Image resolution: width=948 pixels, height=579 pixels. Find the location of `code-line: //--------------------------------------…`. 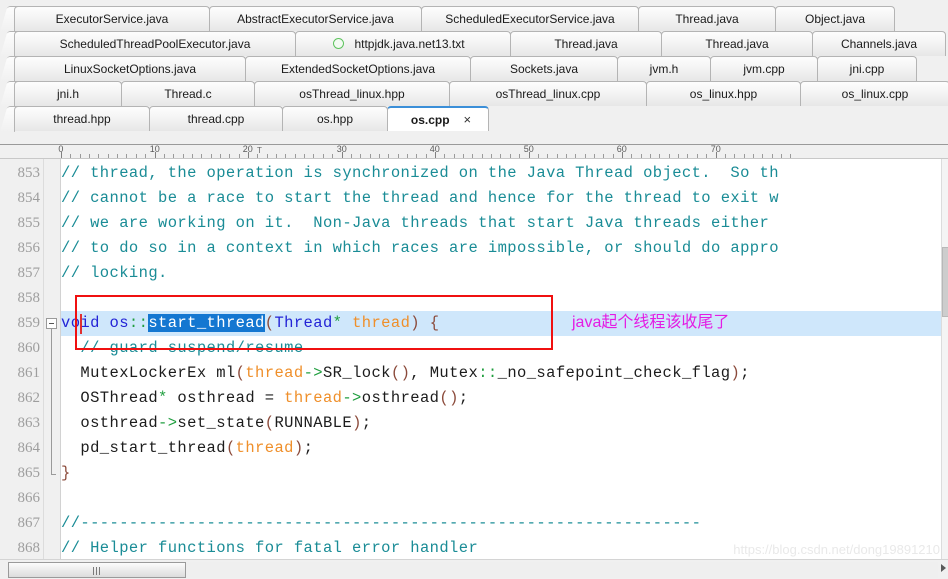

code-line: //--------------------------------------… is located at coordinates (381, 523).